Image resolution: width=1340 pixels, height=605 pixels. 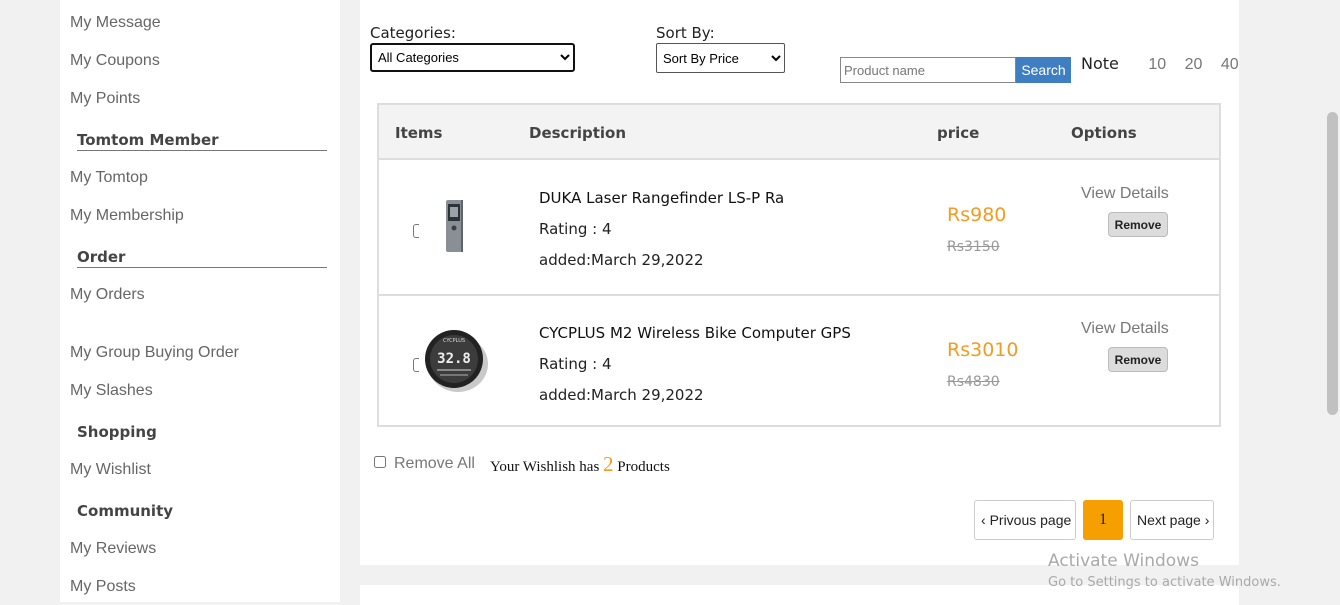 I want to click on sidebar-heading-shopping: Shopping, so click(x=117, y=432).